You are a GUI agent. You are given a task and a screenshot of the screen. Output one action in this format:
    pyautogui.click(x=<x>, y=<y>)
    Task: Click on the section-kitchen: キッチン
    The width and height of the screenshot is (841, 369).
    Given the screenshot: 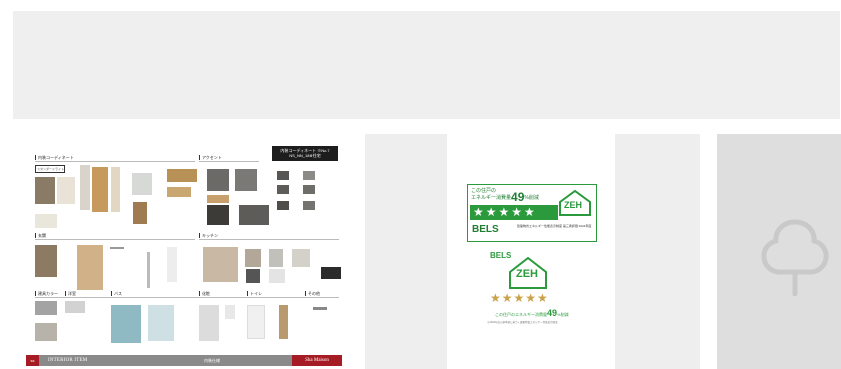 What is the action you would take?
    pyautogui.click(x=208, y=235)
    